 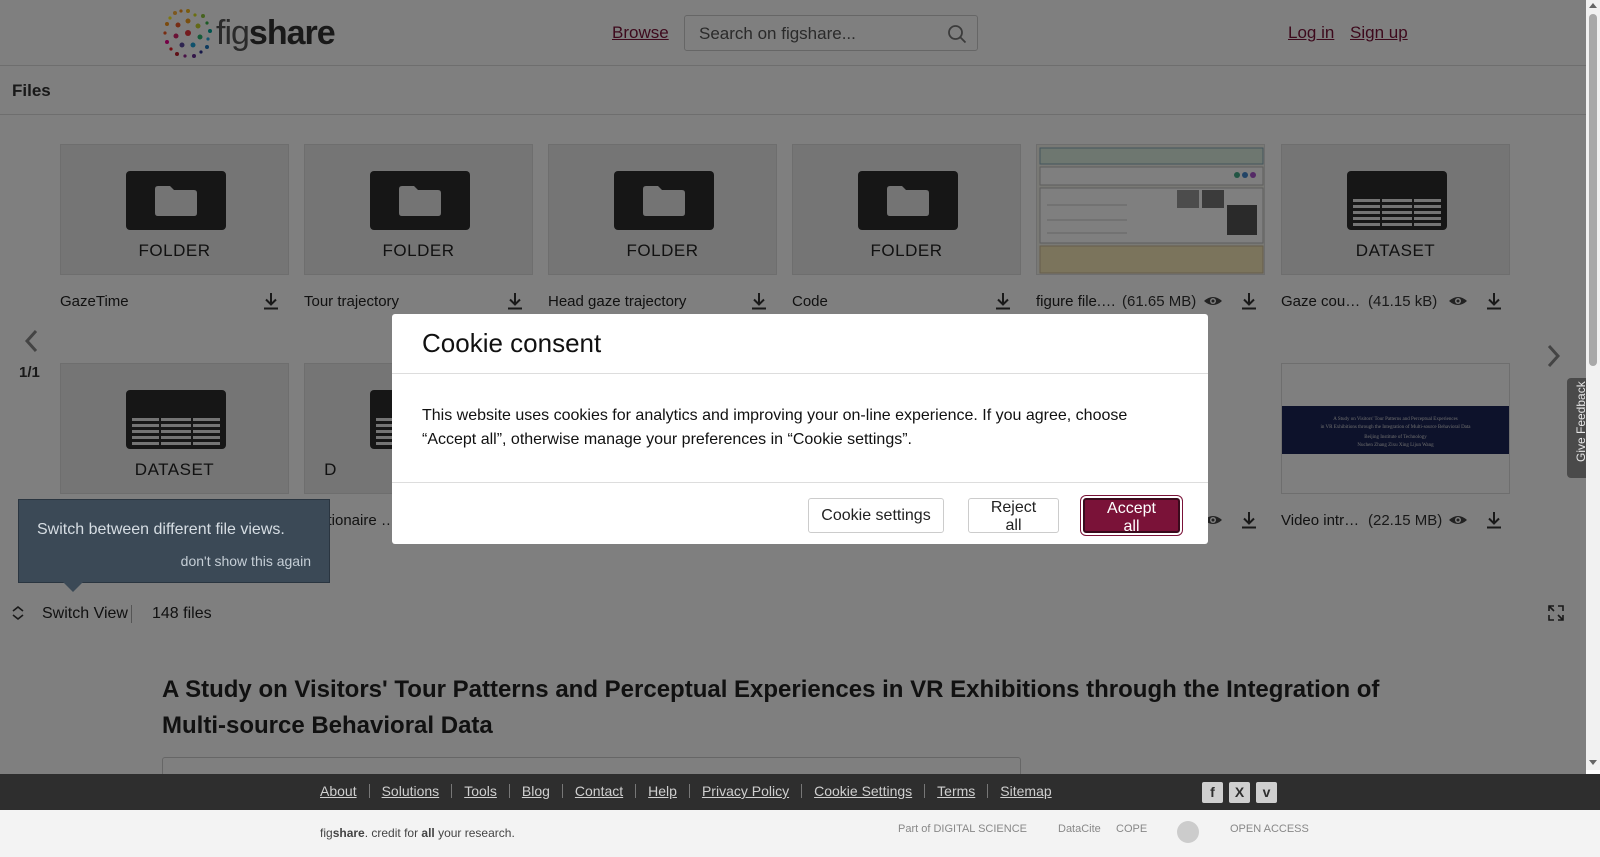 I want to click on dialog-footer: Cookie settings Reject all Accept all, so click(x=800, y=513).